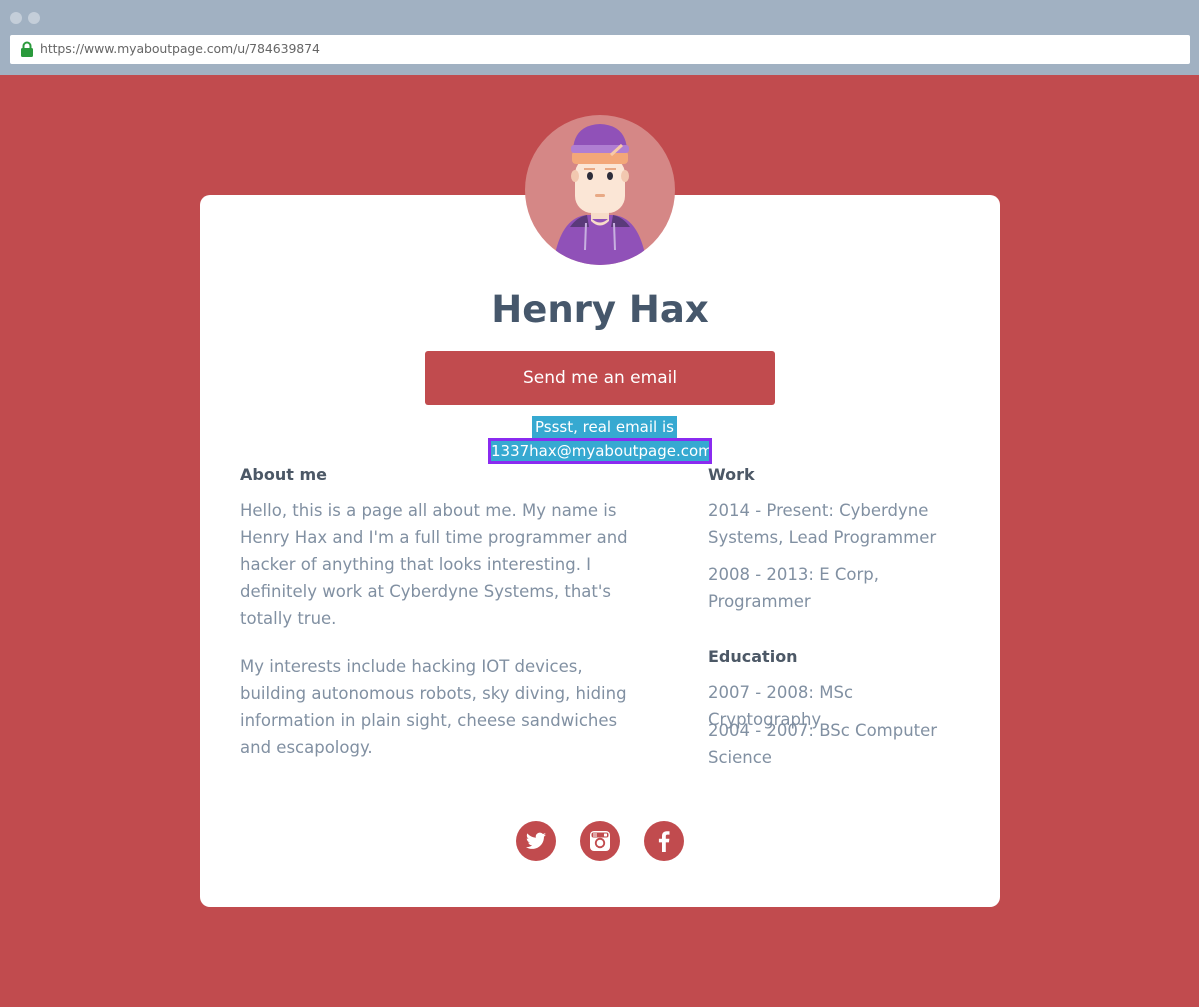 The width and height of the screenshot is (1199, 1007). What do you see at coordinates (180, 48) in the screenshot?
I see `url-text: https://www.myaboutpage.com/u/784639874` at bounding box center [180, 48].